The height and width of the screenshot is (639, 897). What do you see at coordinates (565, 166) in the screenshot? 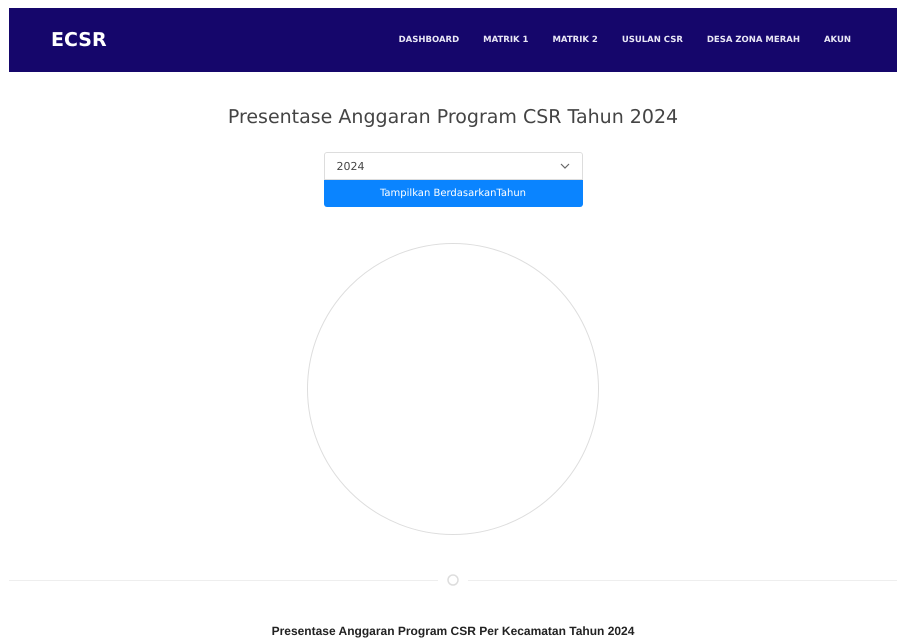
I see `chevron-down-icon` at bounding box center [565, 166].